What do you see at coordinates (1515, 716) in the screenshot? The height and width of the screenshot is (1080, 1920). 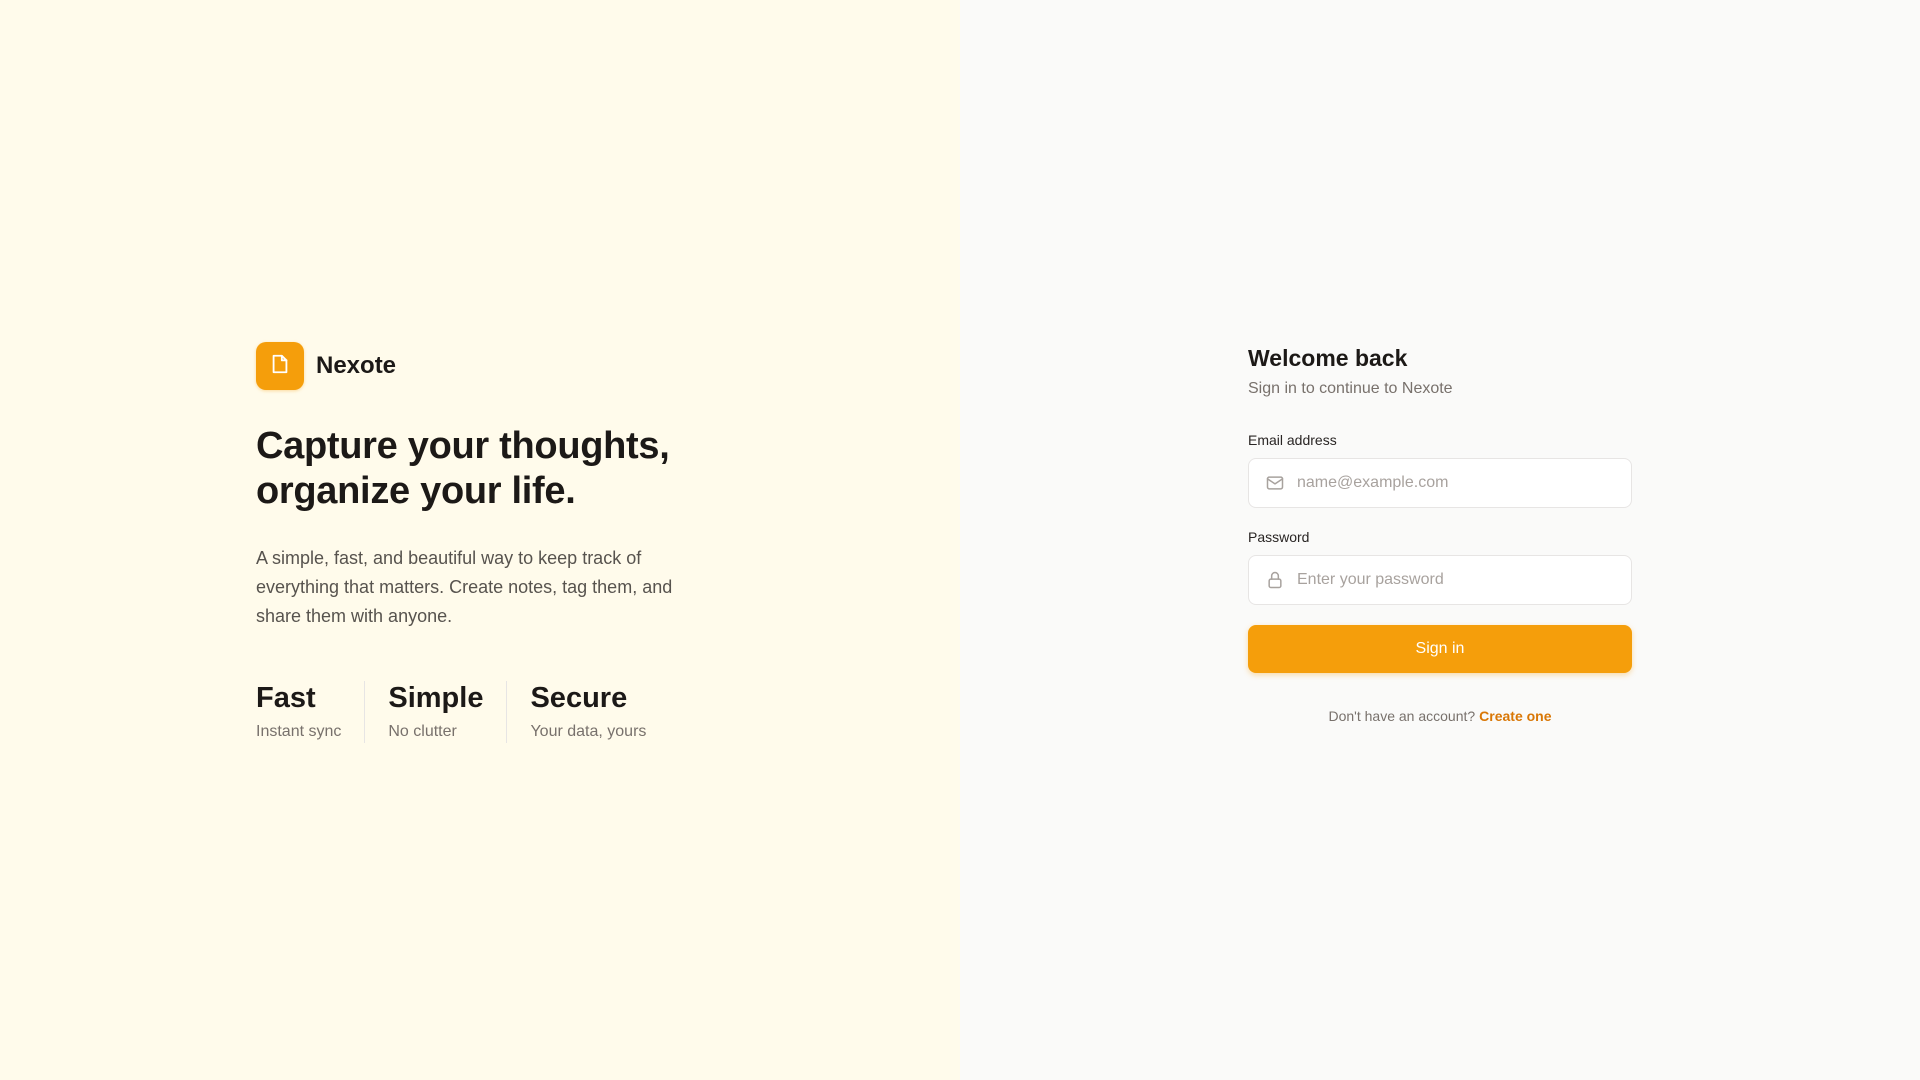 I see `create-account-link: Create one` at bounding box center [1515, 716].